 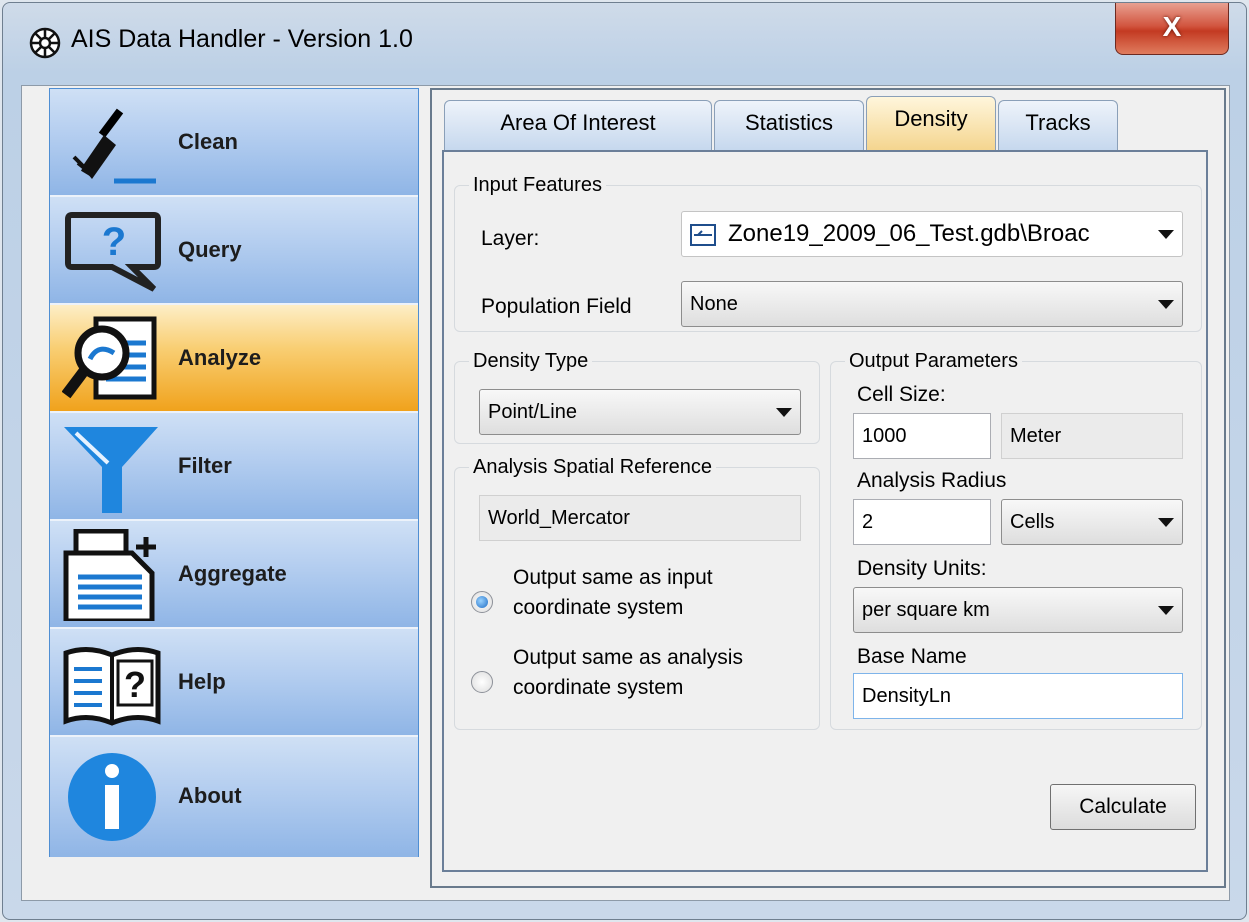 I want to click on sidebar-item-aggregate: Aggregate, so click(x=234, y=575).